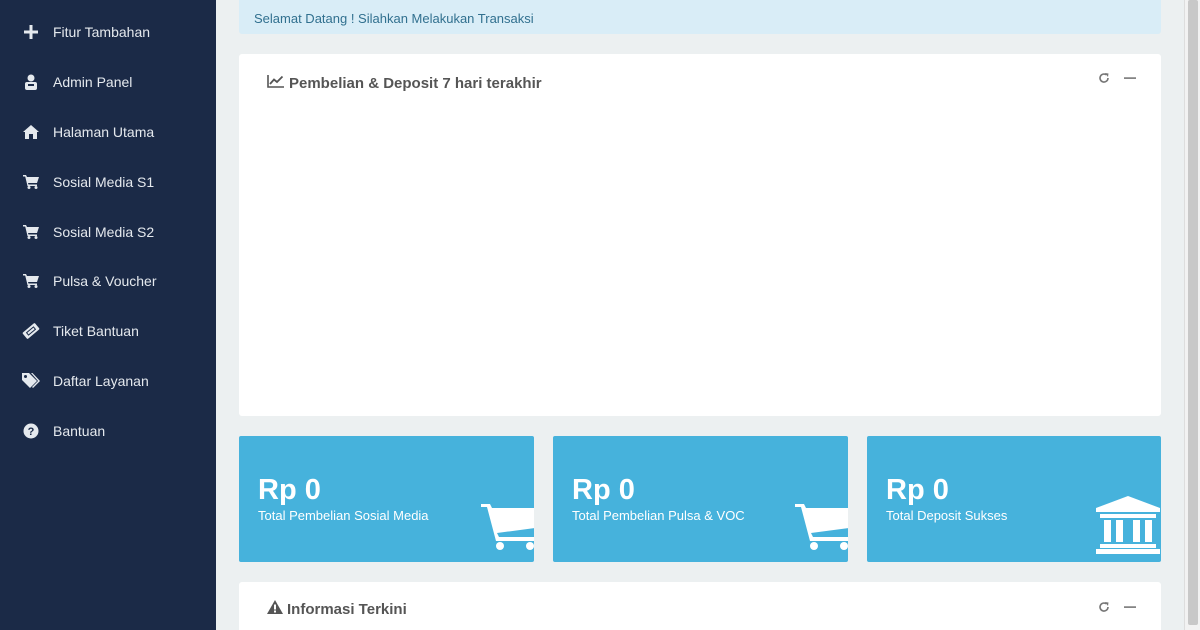 The width and height of the screenshot is (1200, 630). What do you see at coordinates (104, 182) in the screenshot?
I see `sidebar-item-label: Sosial Media S1` at bounding box center [104, 182].